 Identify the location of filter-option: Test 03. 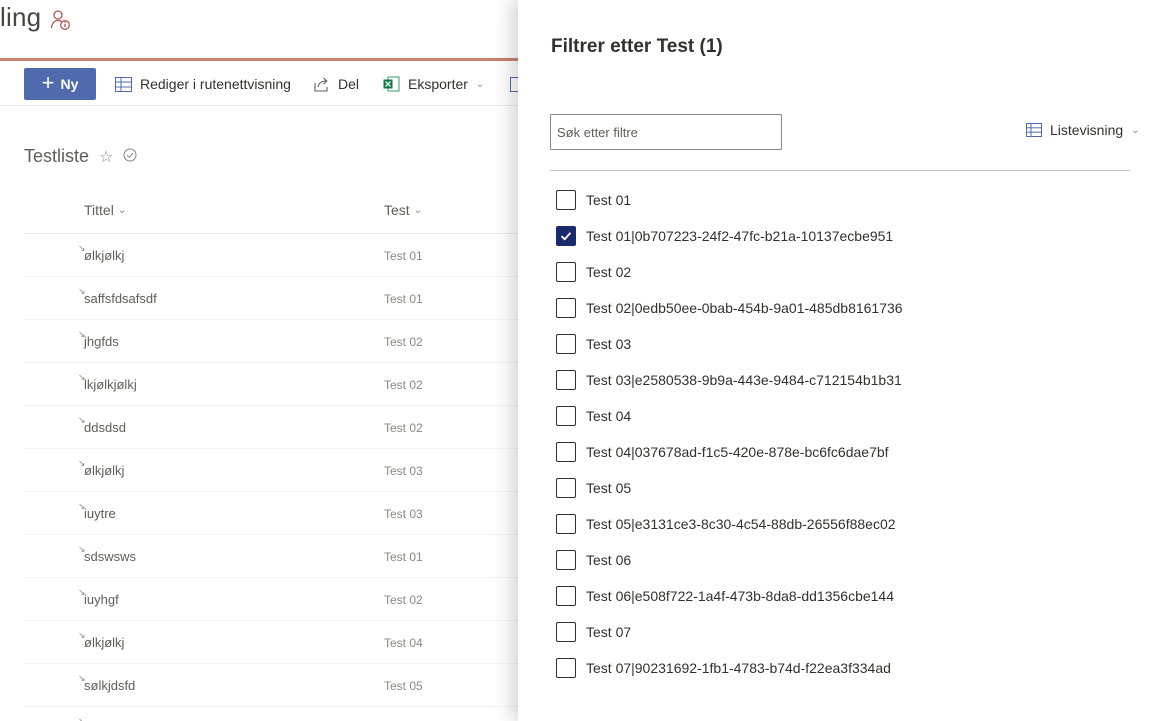
(729, 344).